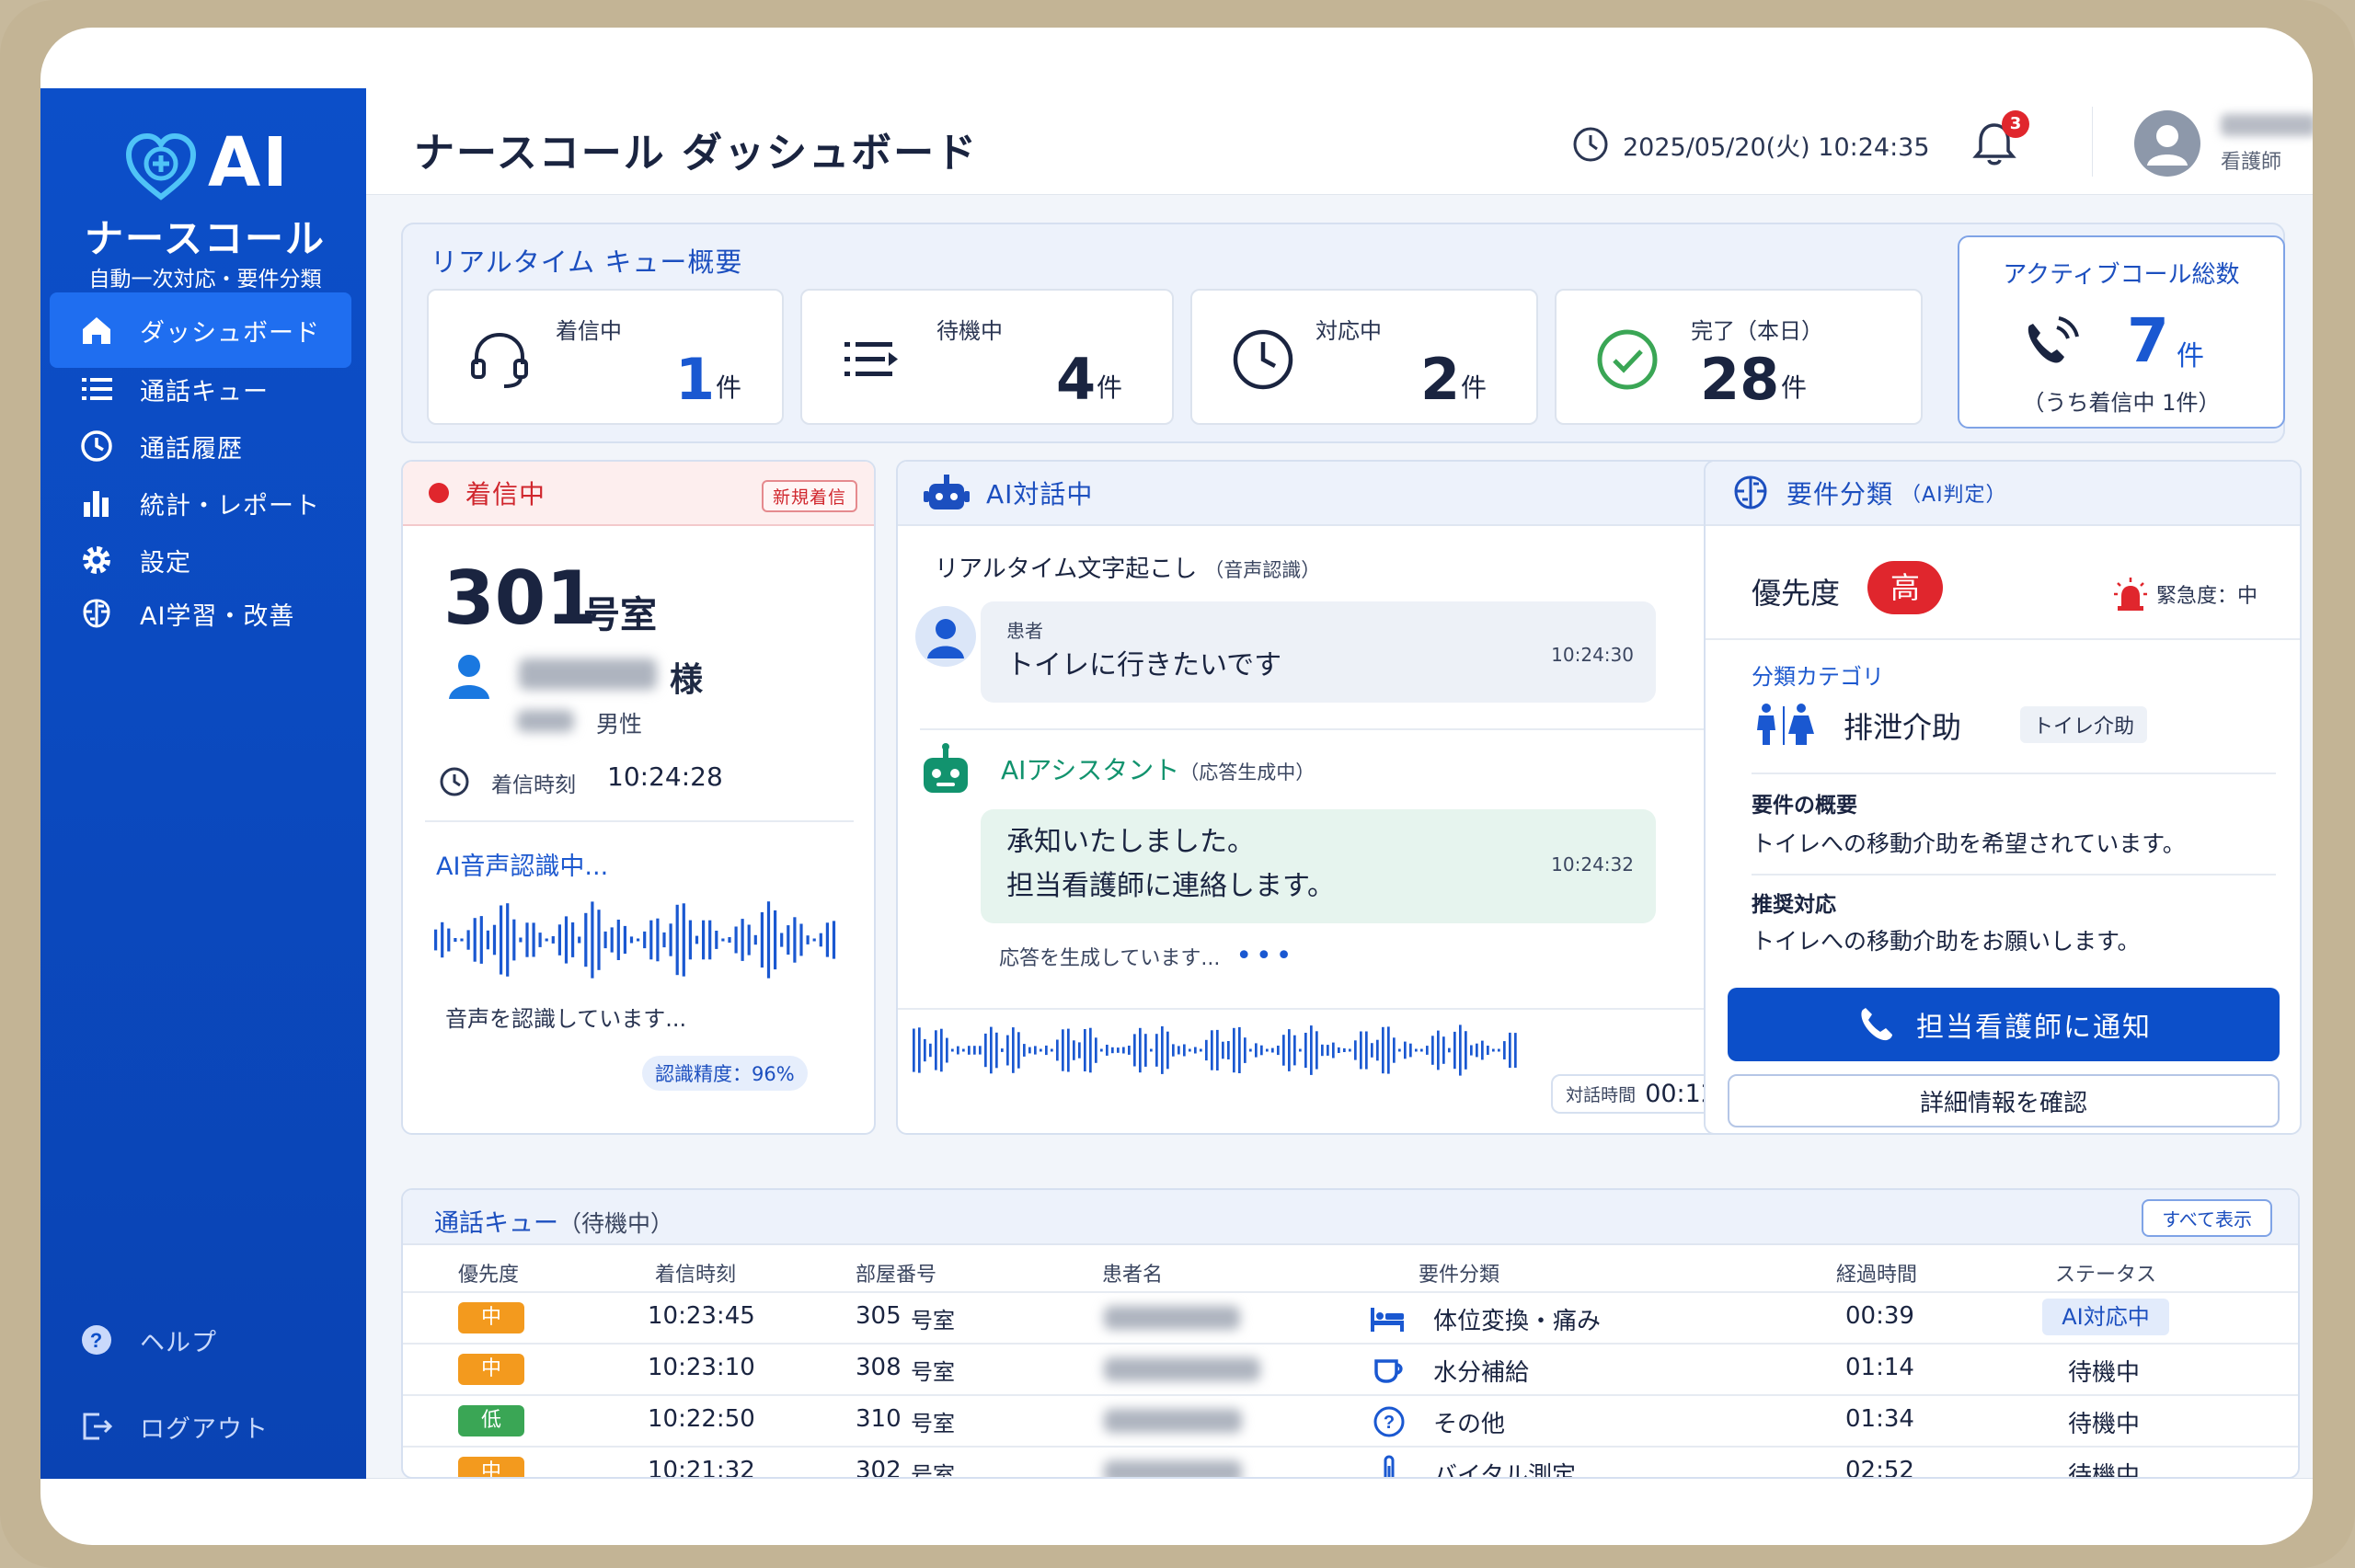 The height and width of the screenshot is (1568, 2355). I want to click on logo-title: ナースコール, so click(205, 238).